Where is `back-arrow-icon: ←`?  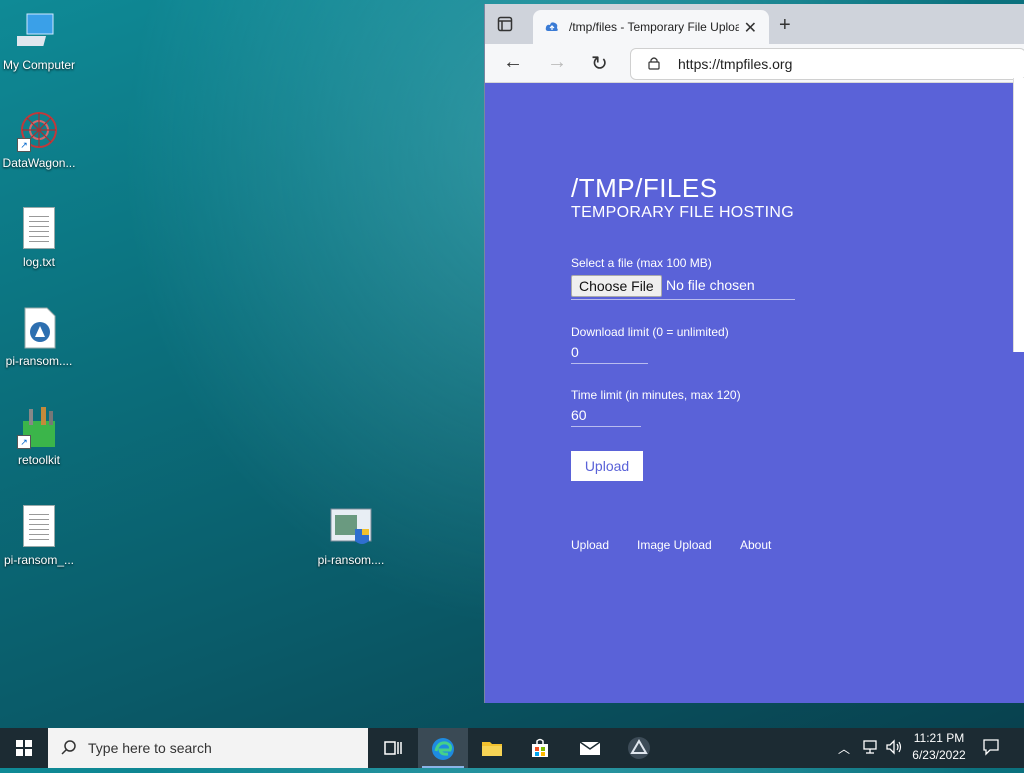 back-arrow-icon: ← is located at coordinates (513, 62).